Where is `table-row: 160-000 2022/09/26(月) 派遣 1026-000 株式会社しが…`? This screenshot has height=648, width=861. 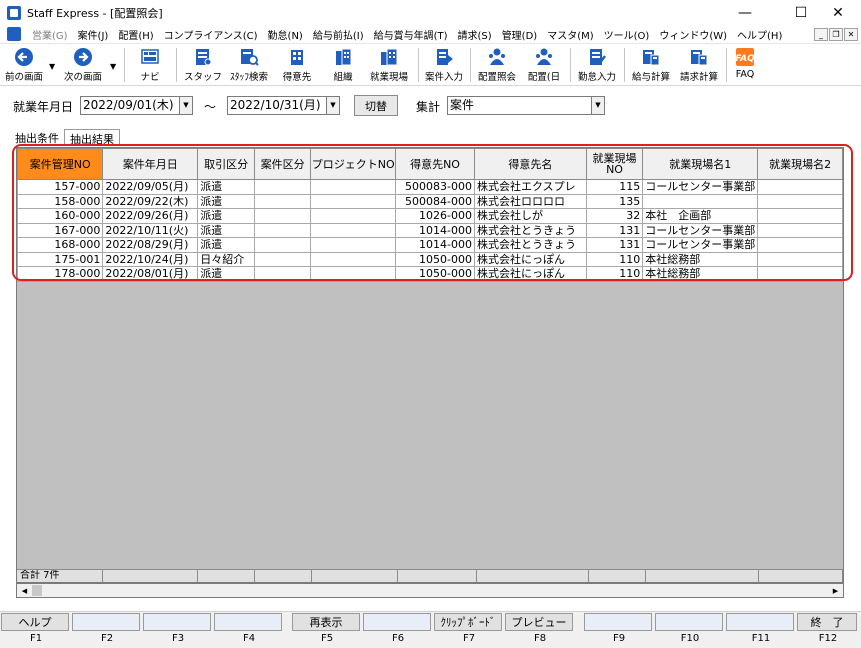
table-row: 160-000 2022/09/26(月) 派遣 1026-000 株式会社しが… is located at coordinates (430, 216).